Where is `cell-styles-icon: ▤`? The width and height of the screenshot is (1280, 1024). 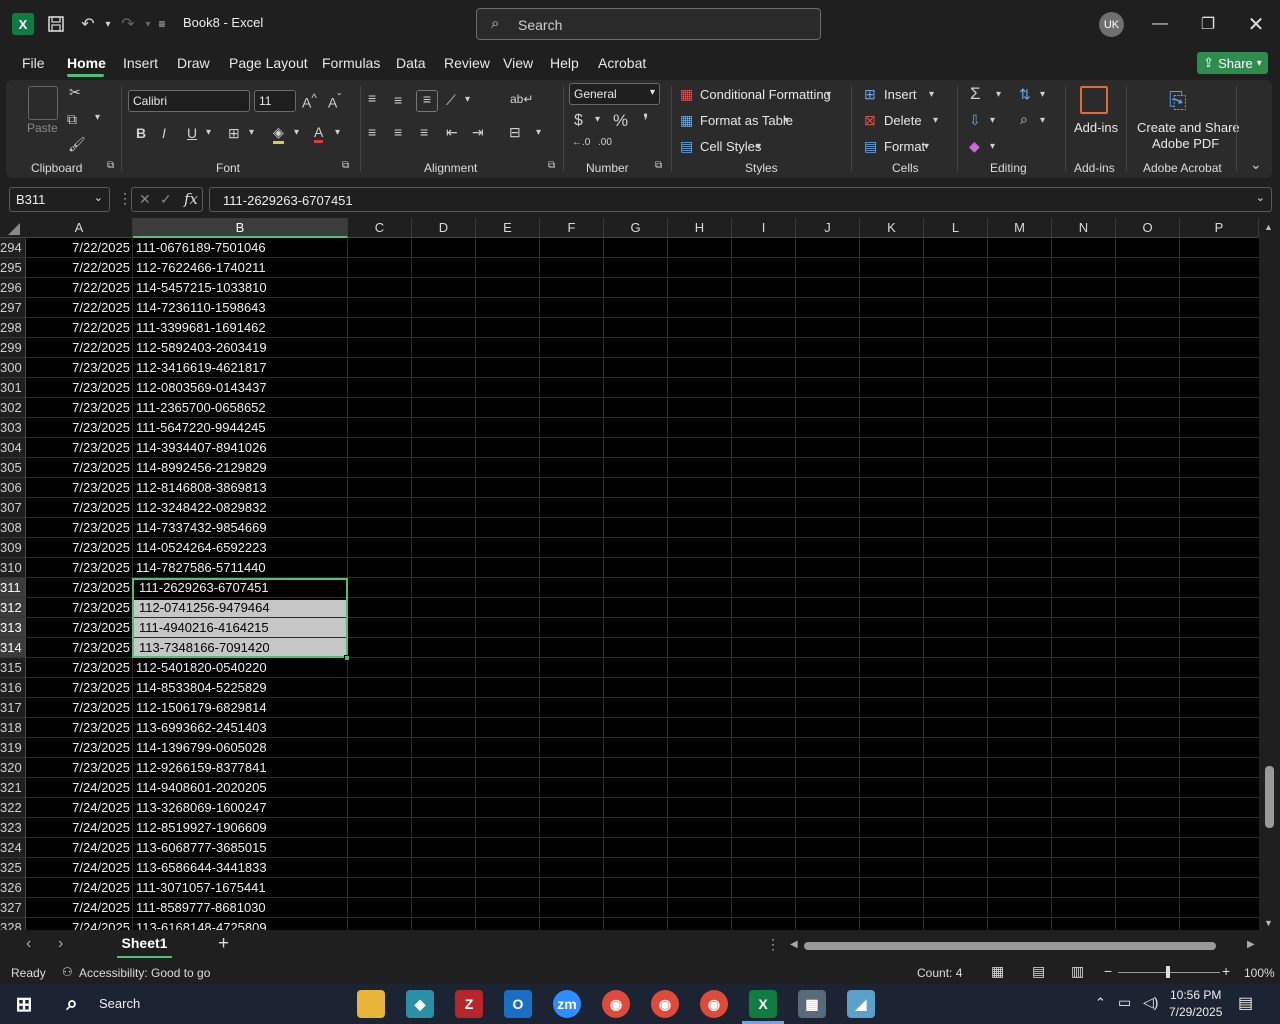 cell-styles-icon: ▤ is located at coordinates (686, 146).